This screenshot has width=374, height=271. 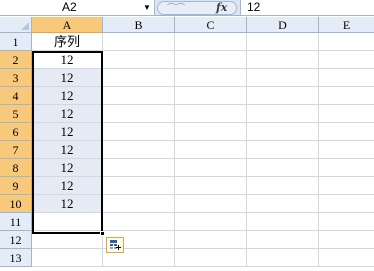 What do you see at coordinates (346, 150) in the screenshot?
I see `cell-e7` at bounding box center [346, 150].